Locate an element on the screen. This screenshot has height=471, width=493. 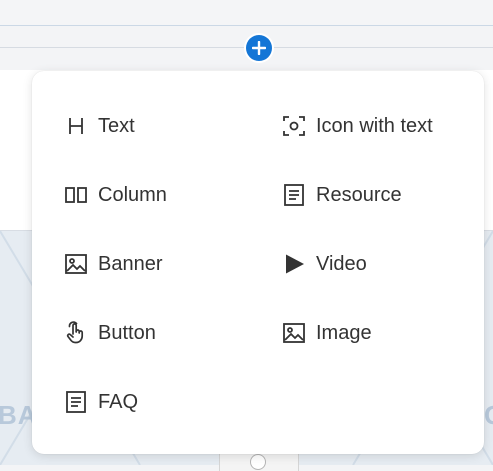
page-top-strip is located at coordinates (246, 13).